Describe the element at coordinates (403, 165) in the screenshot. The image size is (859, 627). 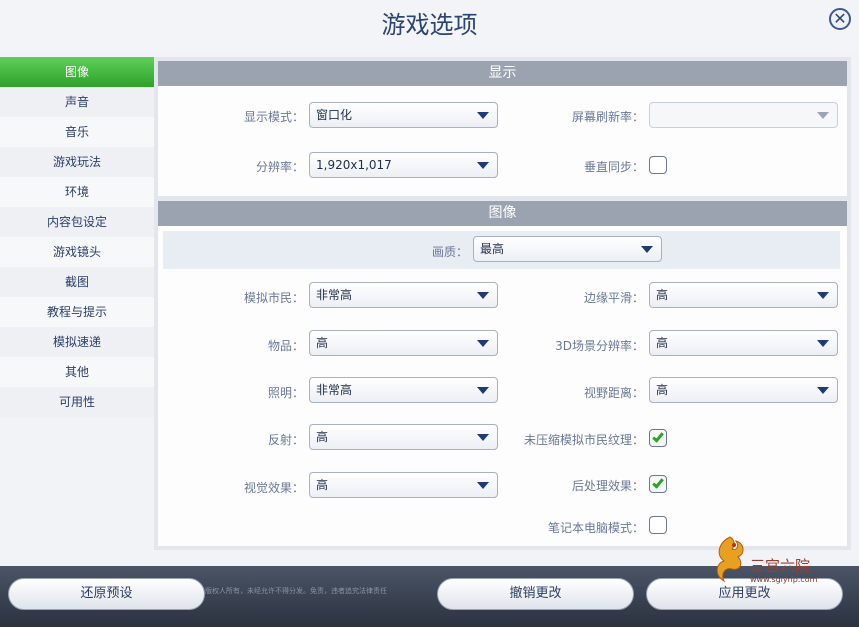
I see `resolution-select: 1,920x1,017` at that location.